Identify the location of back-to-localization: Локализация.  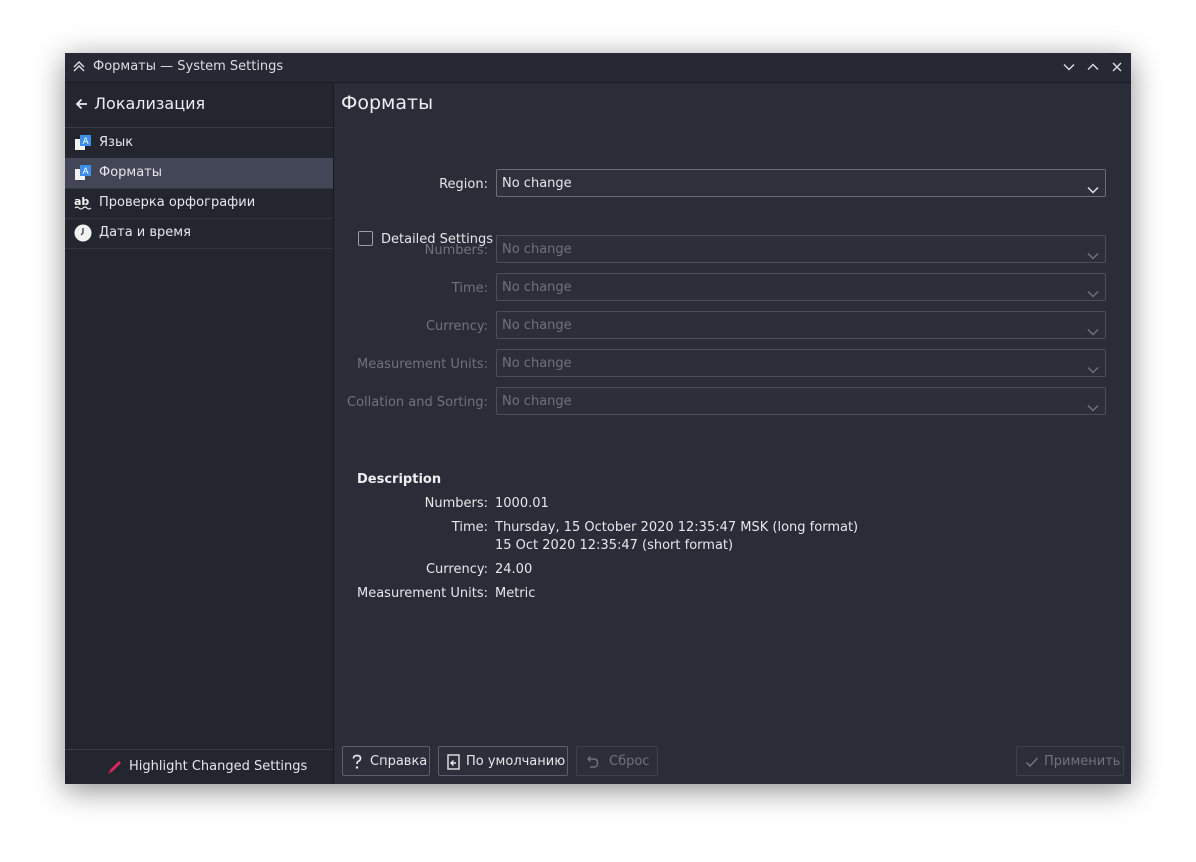
(199, 105).